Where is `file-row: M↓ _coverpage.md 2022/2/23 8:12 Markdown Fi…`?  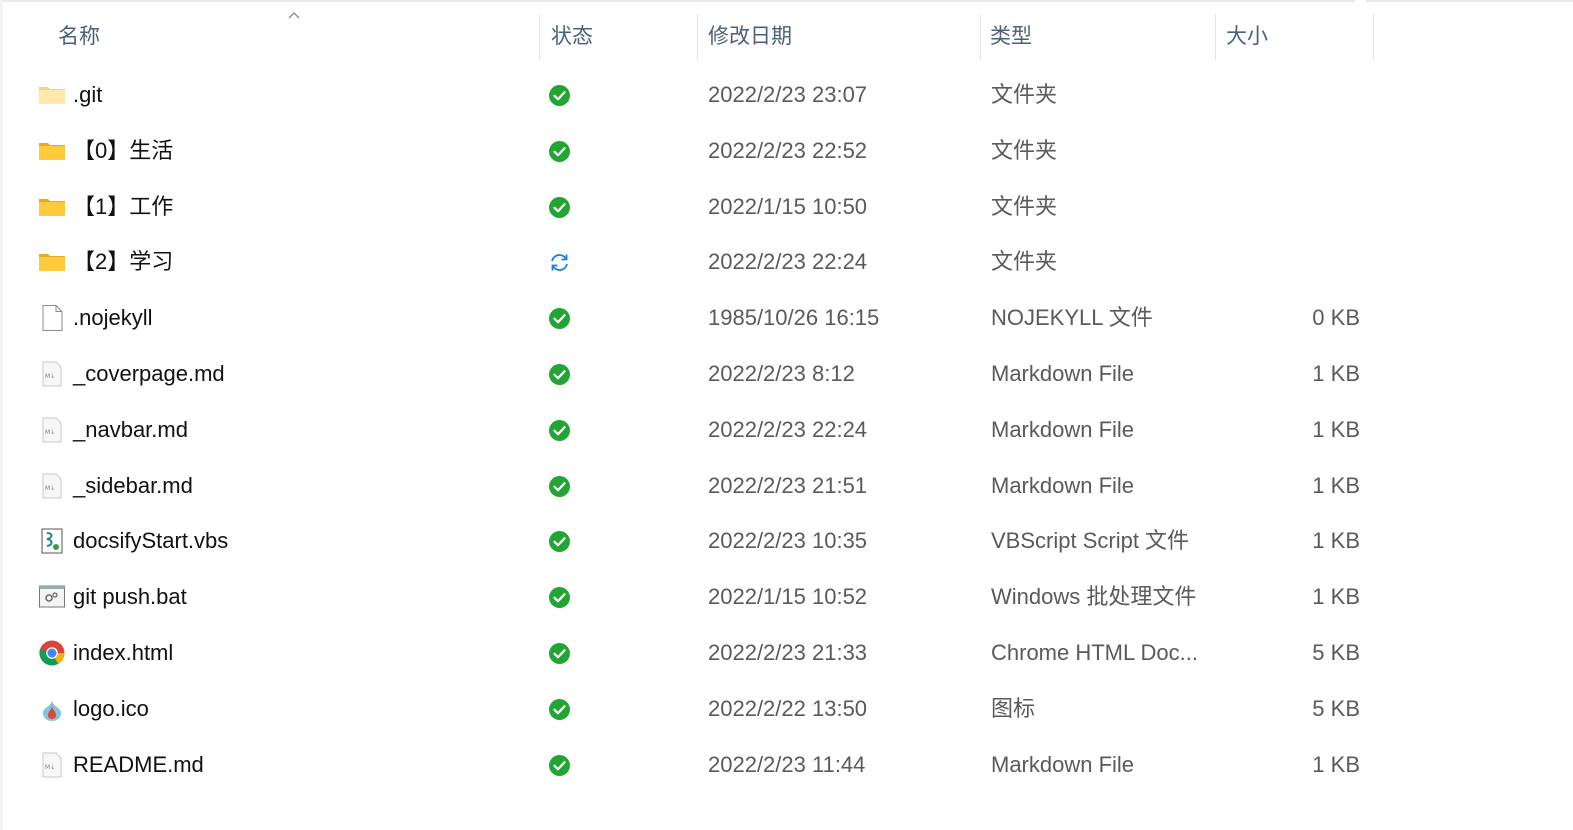 file-row: M↓ _coverpage.md 2022/2/23 8:12 Markdown Fi… is located at coordinates (786, 374).